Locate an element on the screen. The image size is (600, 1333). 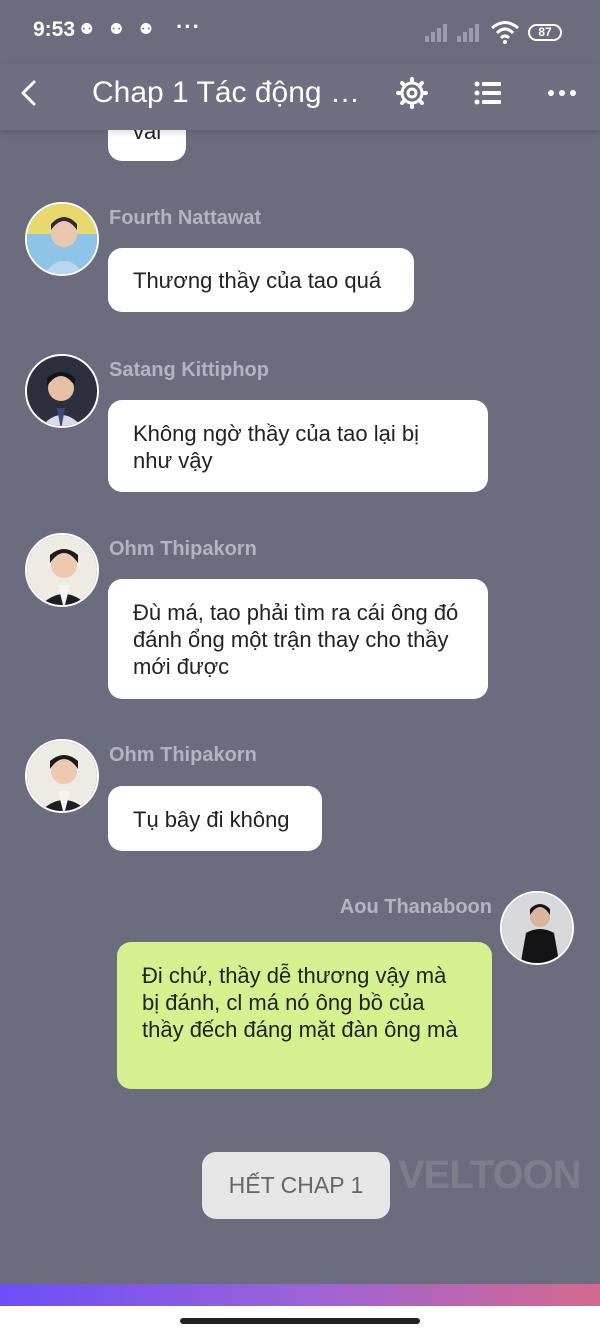
home-indicator is located at coordinates (300, 1321).